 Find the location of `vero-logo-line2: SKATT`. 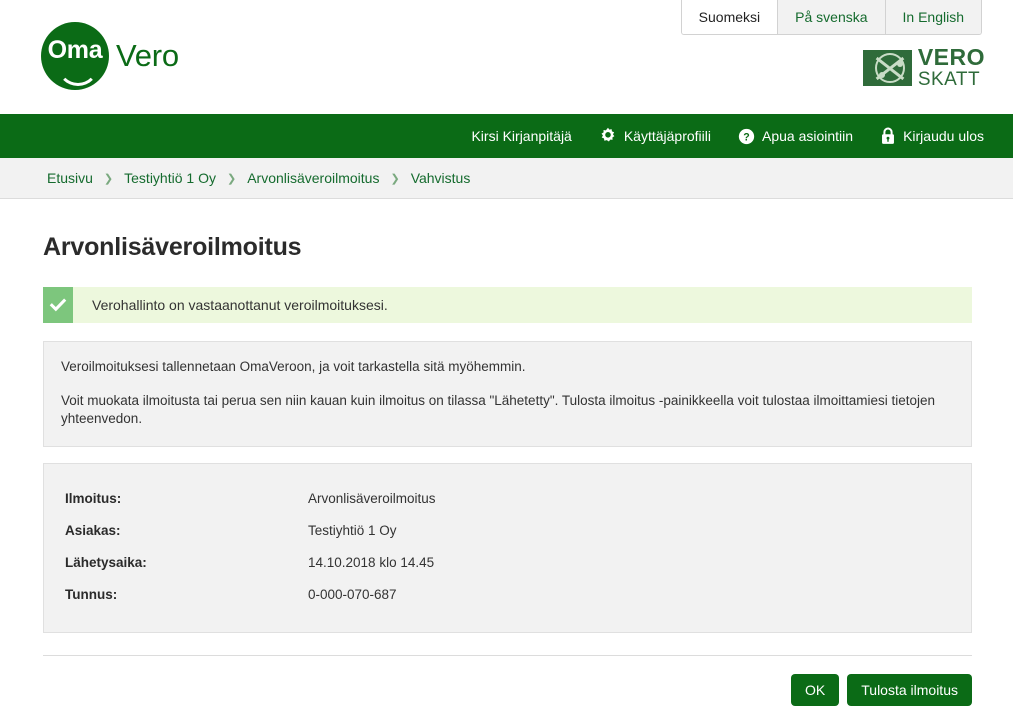

vero-logo-line2: SKATT is located at coordinates (949, 79).